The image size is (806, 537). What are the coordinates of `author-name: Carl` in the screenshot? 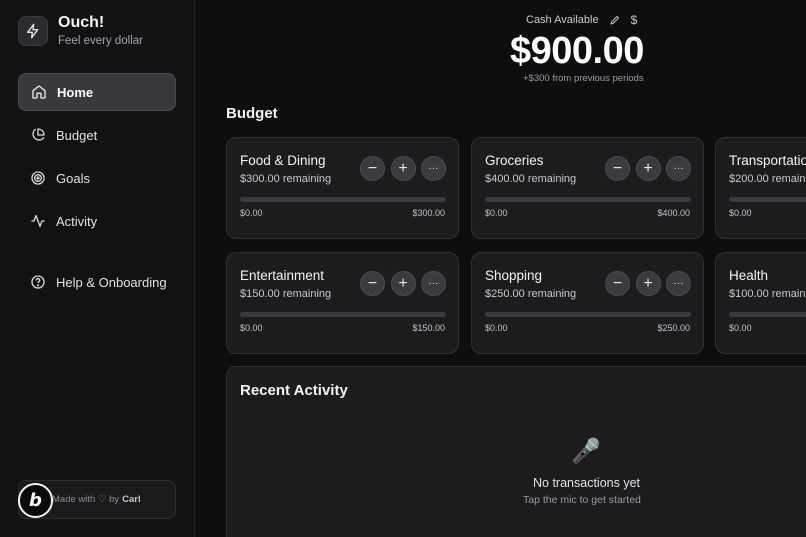 It's located at (131, 499).